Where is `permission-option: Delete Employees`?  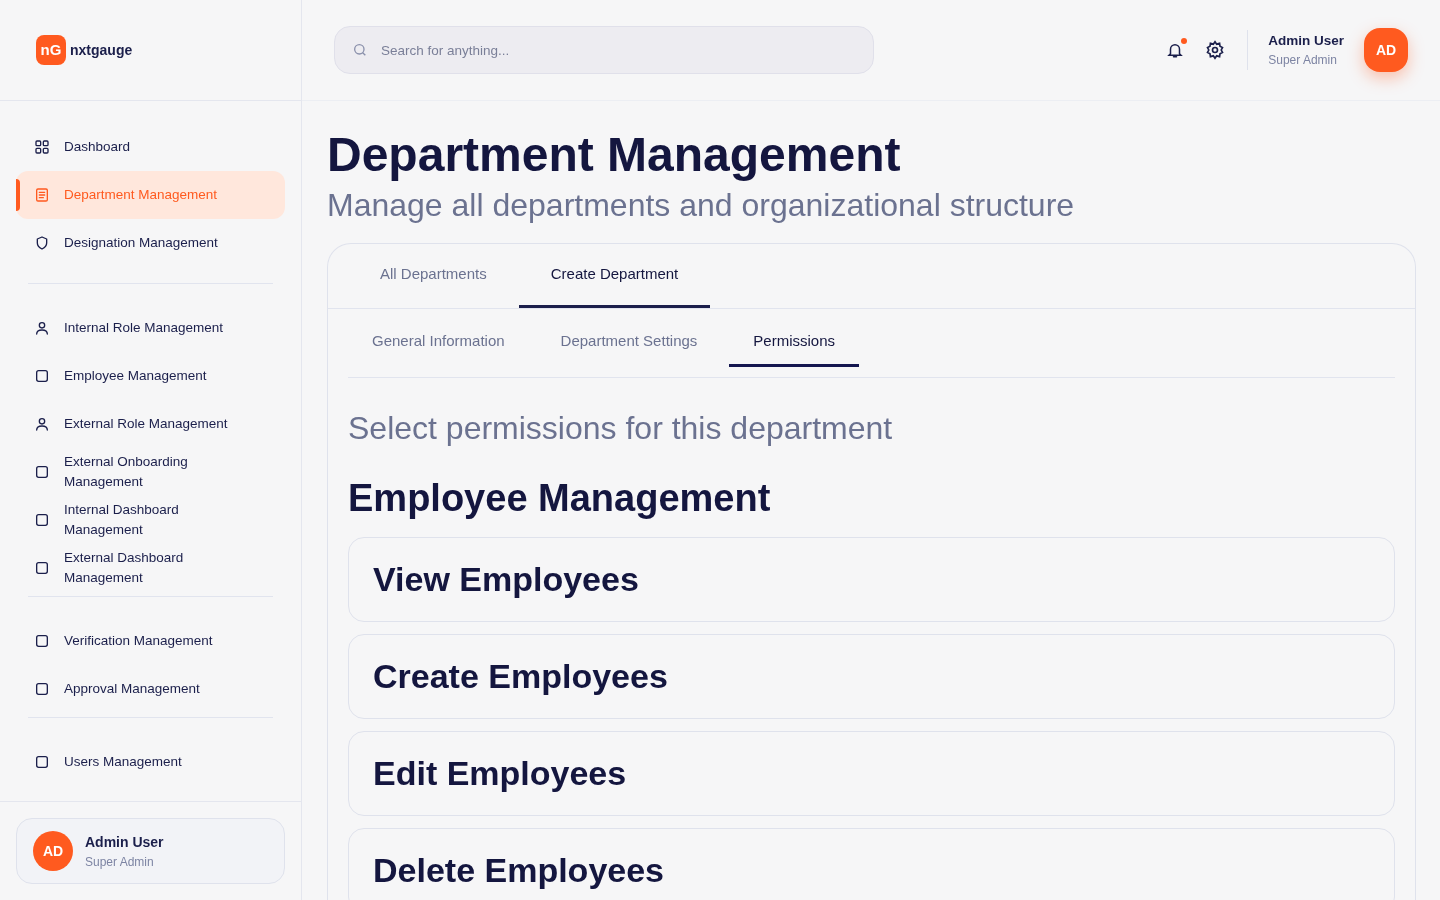 permission-option: Delete Employees is located at coordinates (871, 864).